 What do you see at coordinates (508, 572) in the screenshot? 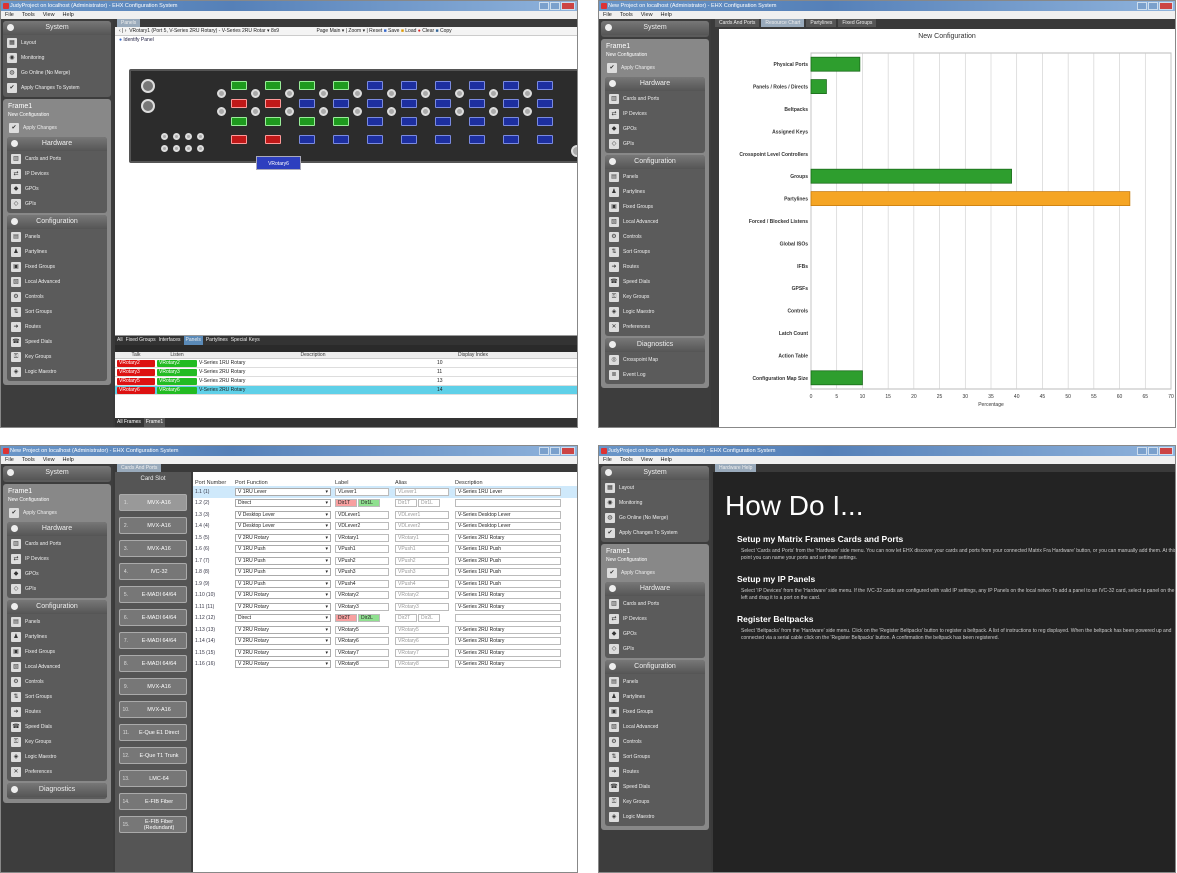
I see `description-field: V-Series 1RU Push` at bounding box center [508, 572].